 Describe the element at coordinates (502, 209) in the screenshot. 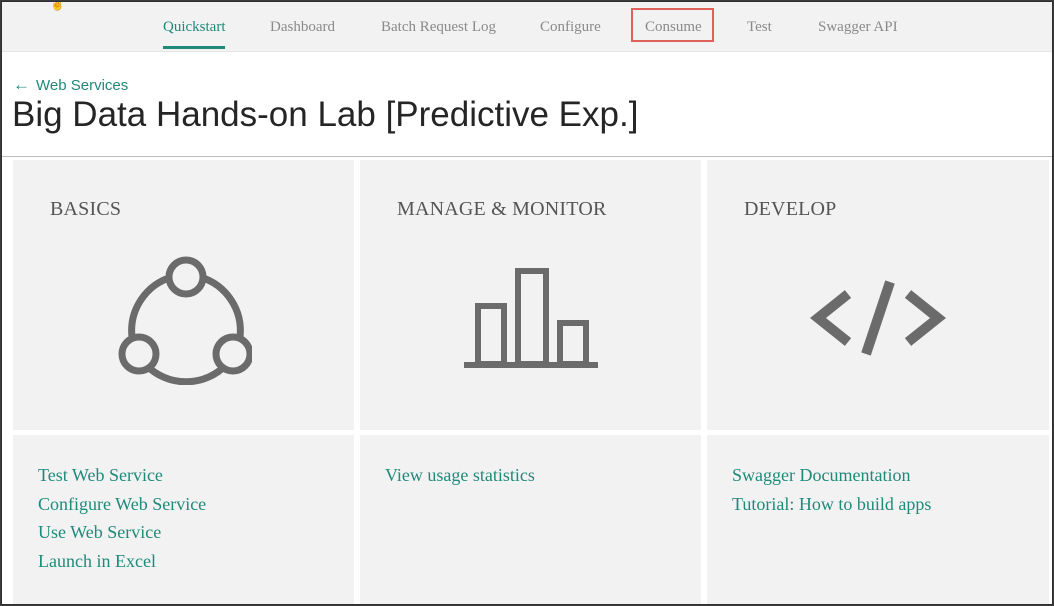

I see `manage-monitor-title: MANAGE & MONITOR` at that location.